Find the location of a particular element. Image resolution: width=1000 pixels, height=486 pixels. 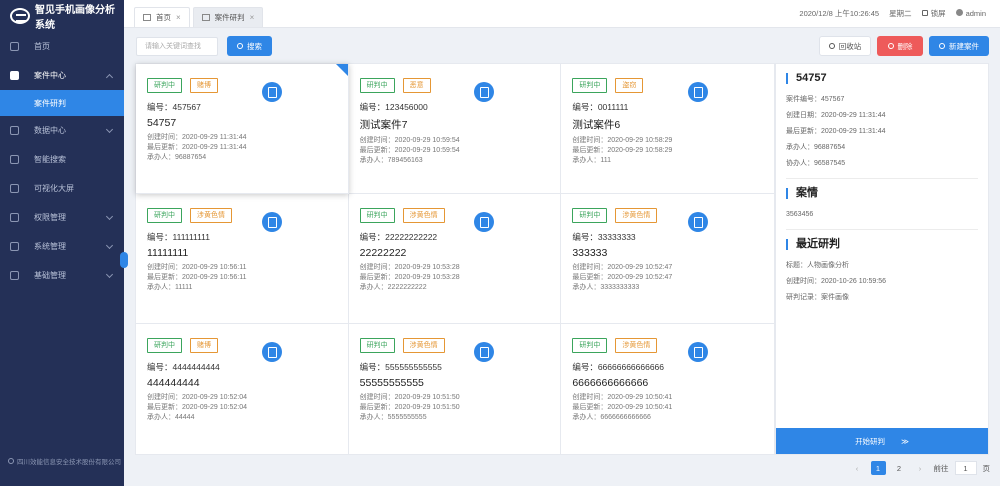

tab-label: 首页 is located at coordinates (163, 17).